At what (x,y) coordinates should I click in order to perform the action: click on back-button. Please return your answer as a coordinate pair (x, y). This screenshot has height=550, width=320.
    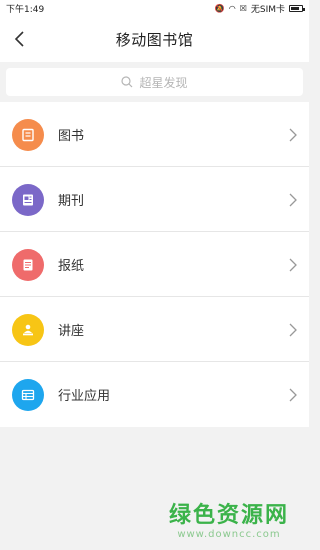
    Looking at the image, I should click on (20, 39).